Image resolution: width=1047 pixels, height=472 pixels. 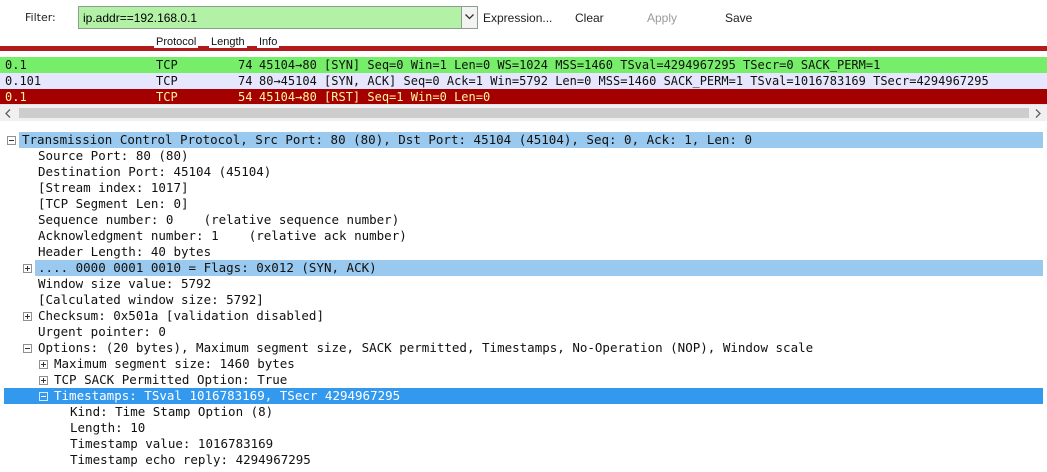 I want to click on chevron-down-icon, so click(x=469, y=17).